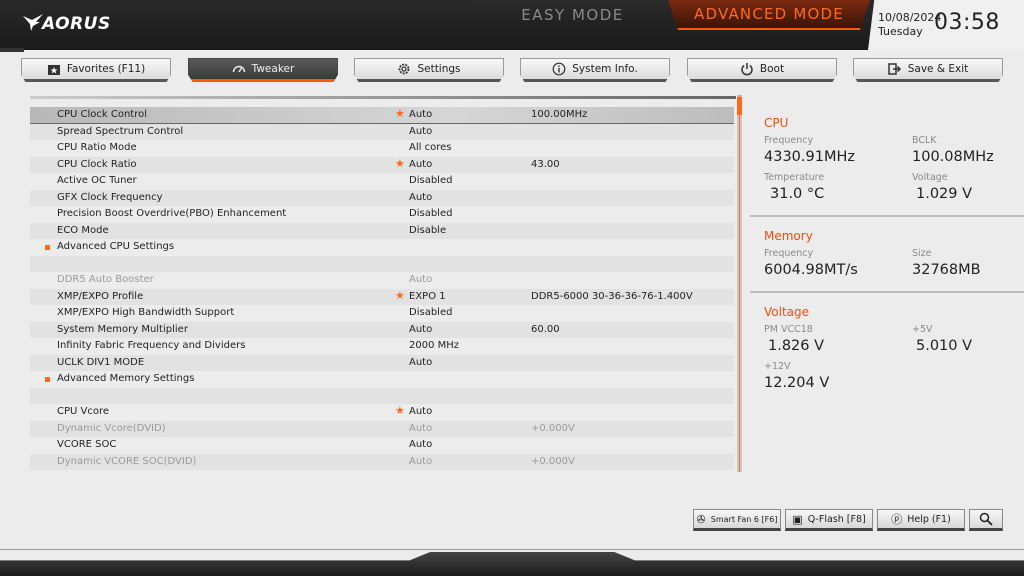 Image resolution: width=1024 pixels, height=576 pixels. Describe the element at coordinates (797, 519) in the screenshot. I see `chip-icon: ▣` at that location.